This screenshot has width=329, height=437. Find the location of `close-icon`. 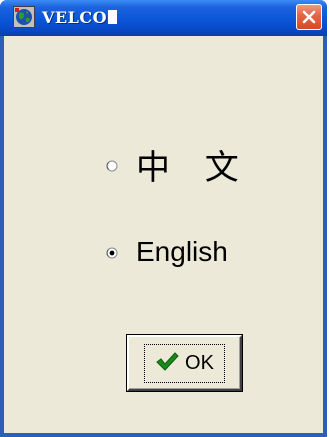

close-icon is located at coordinates (309, 17).